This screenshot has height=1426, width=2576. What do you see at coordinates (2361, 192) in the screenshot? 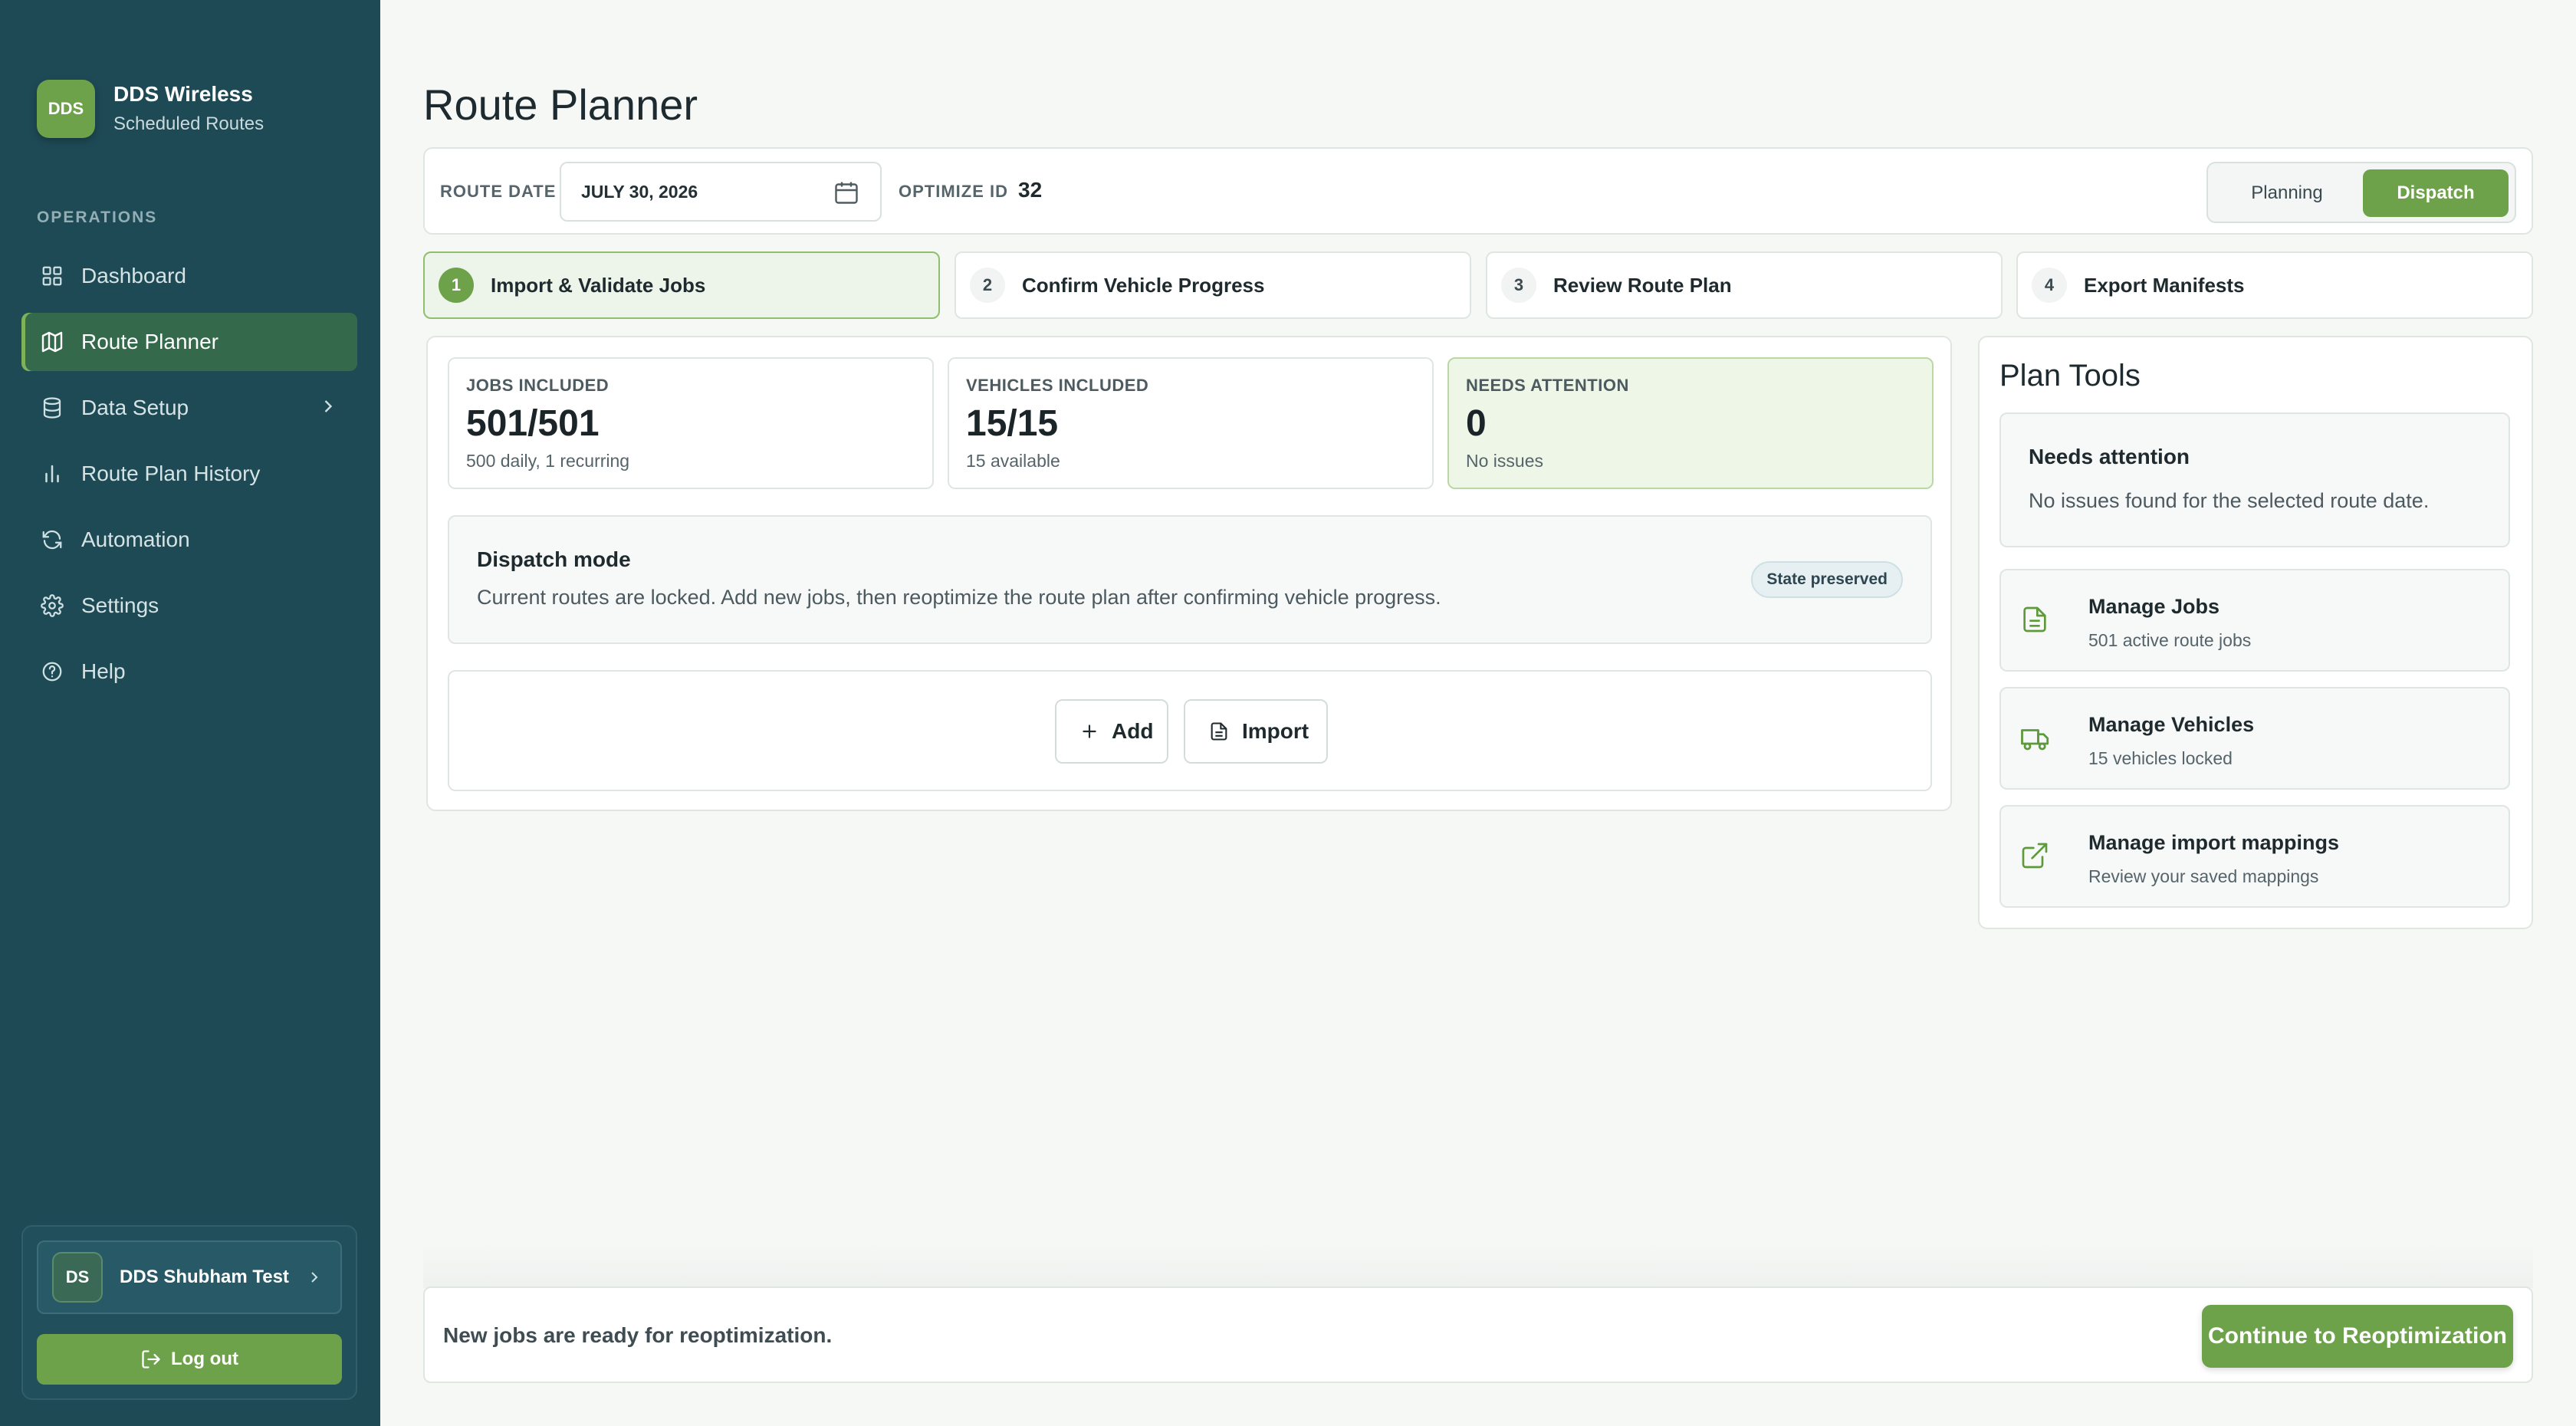
I see `mode-toggle: Planning Dispatch` at bounding box center [2361, 192].